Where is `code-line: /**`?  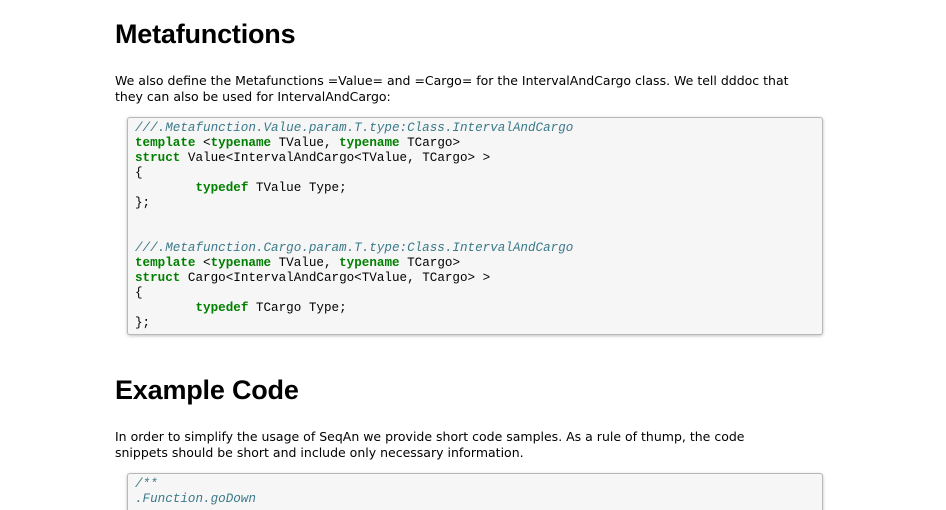
code-line: /** is located at coordinates (478, 484).